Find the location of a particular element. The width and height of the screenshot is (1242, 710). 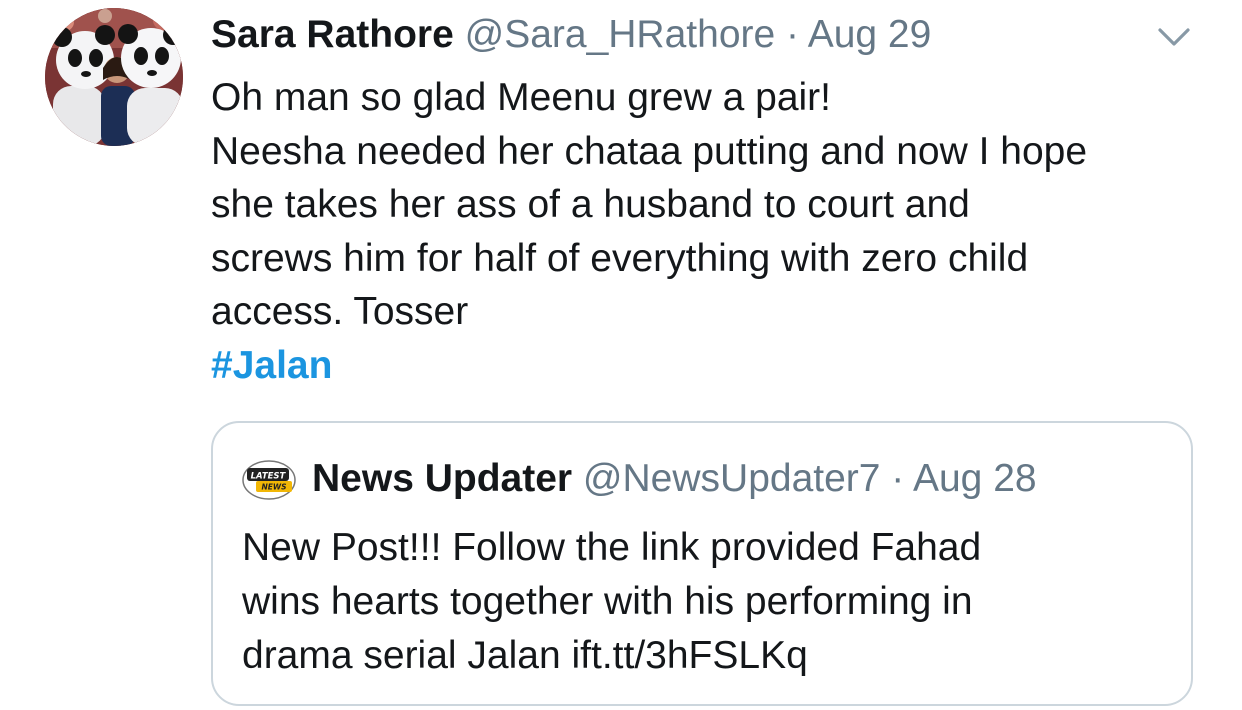

author-name: Sara Rathore is located at coordinates (332, 34).